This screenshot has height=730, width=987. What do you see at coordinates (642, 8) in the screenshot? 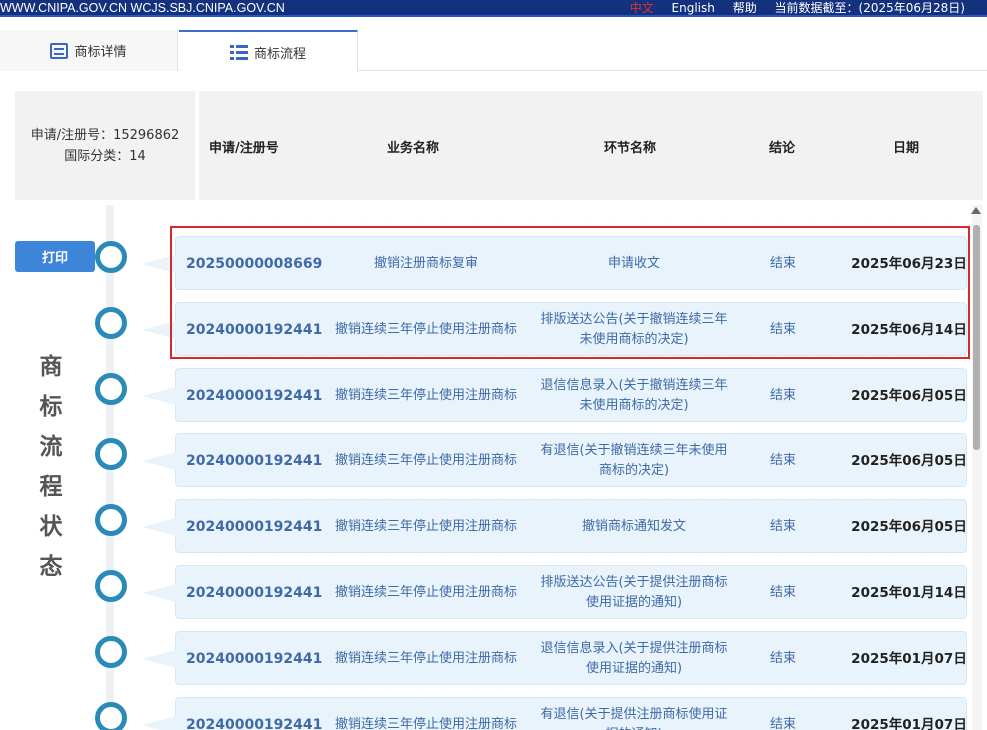
I see `lang-zh-link: 中文` at bounding box center [642, 8].